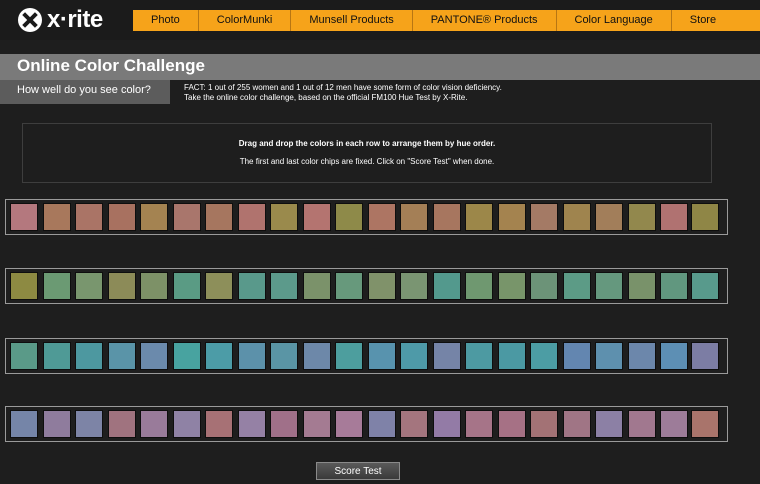 This screenshot has width=760, height=484. Describe the element at coordinates (60, 19) in the screenshot. I see `xrite-logo: x·rite` at that location.